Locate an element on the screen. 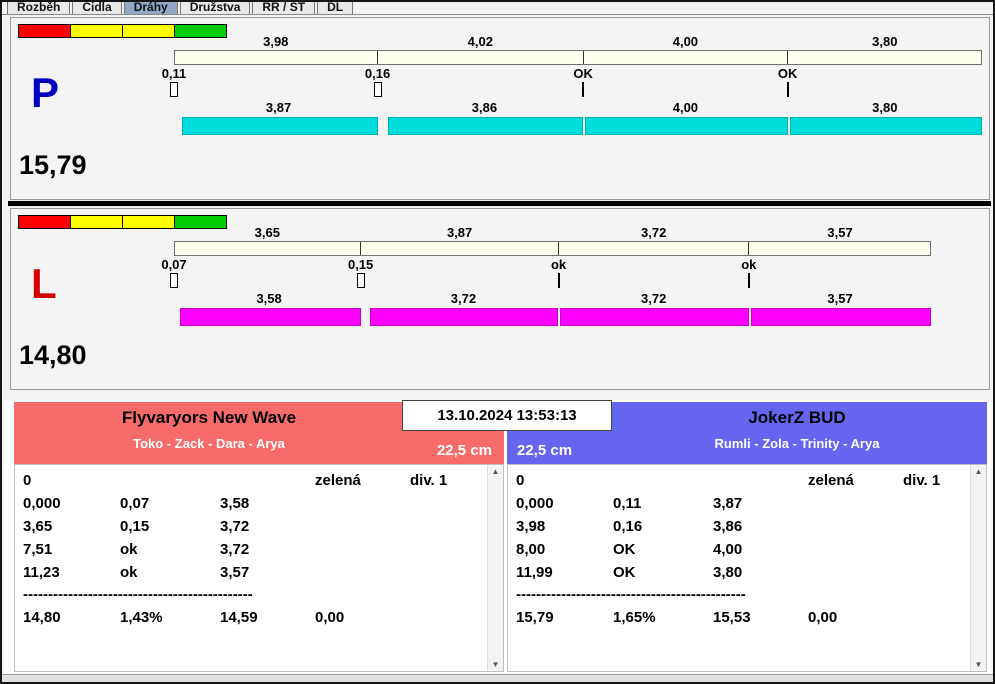 The image size is (995, 684). tab-label: RR / ST is located at coordinates (284, 8).